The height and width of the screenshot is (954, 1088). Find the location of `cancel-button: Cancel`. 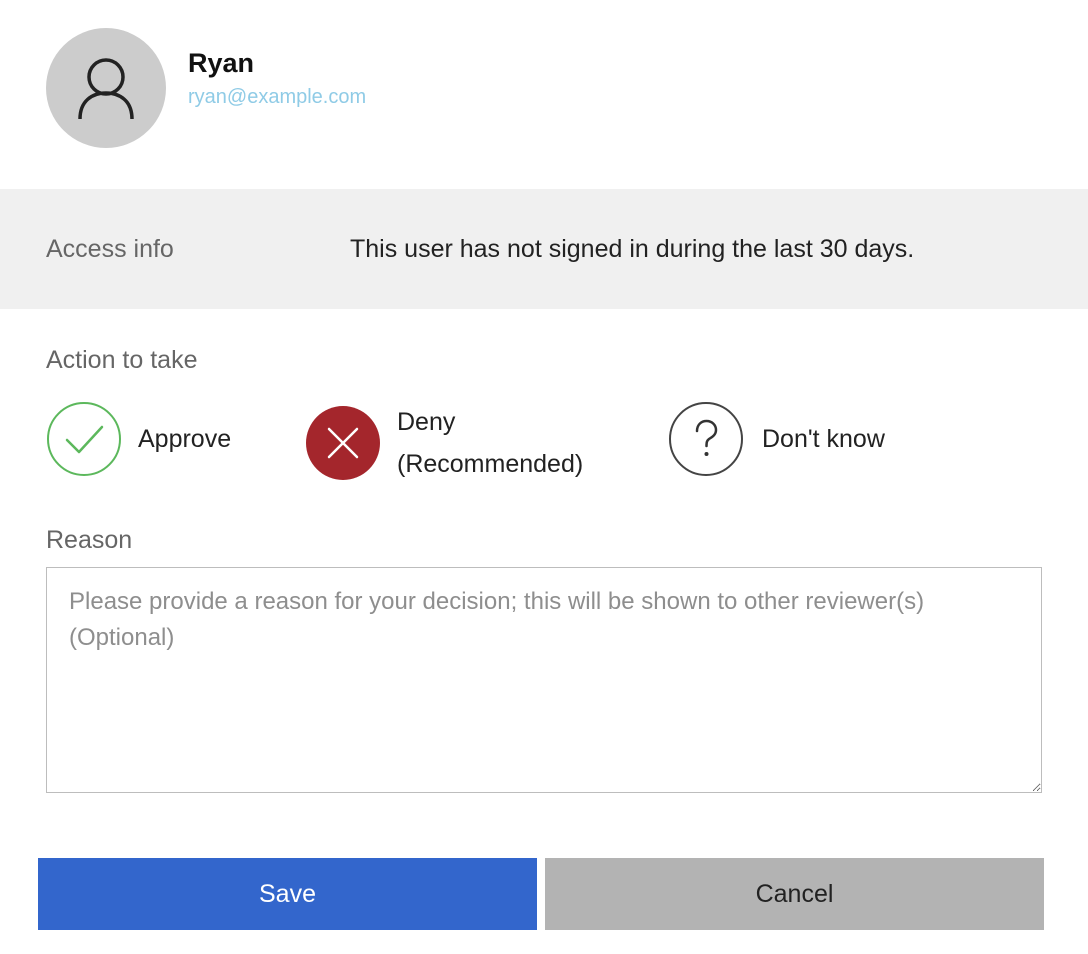

cancel-button: Cancel is located at coordinates (794, 894).